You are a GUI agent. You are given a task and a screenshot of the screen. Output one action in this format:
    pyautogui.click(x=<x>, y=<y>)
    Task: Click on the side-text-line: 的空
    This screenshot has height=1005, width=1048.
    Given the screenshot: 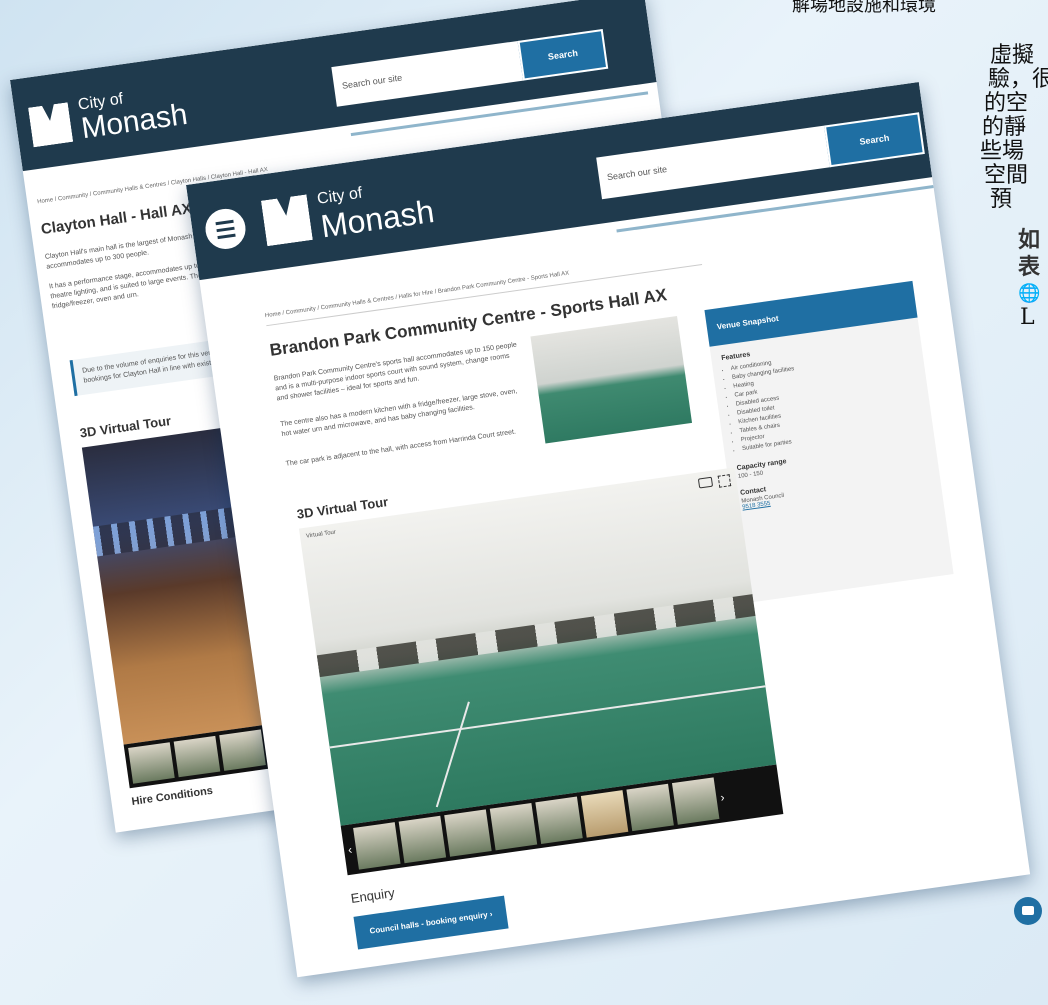 What is the action you would take?
    pyautogui.click(x=1006, y=103)
    